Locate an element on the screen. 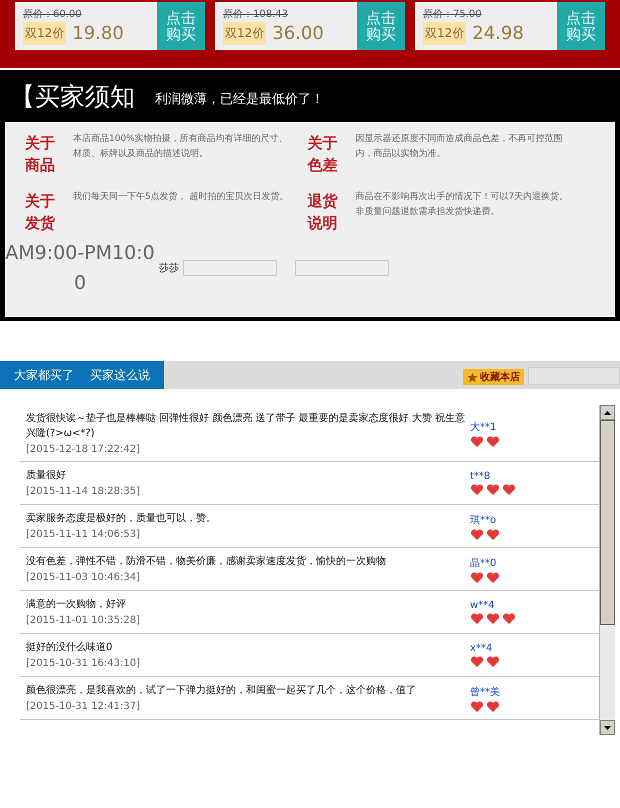 This screenshot has width=620, height=808. notice-subtitle: 利润微薄，已经是最低价了！ is located at coordinates (239, 99).